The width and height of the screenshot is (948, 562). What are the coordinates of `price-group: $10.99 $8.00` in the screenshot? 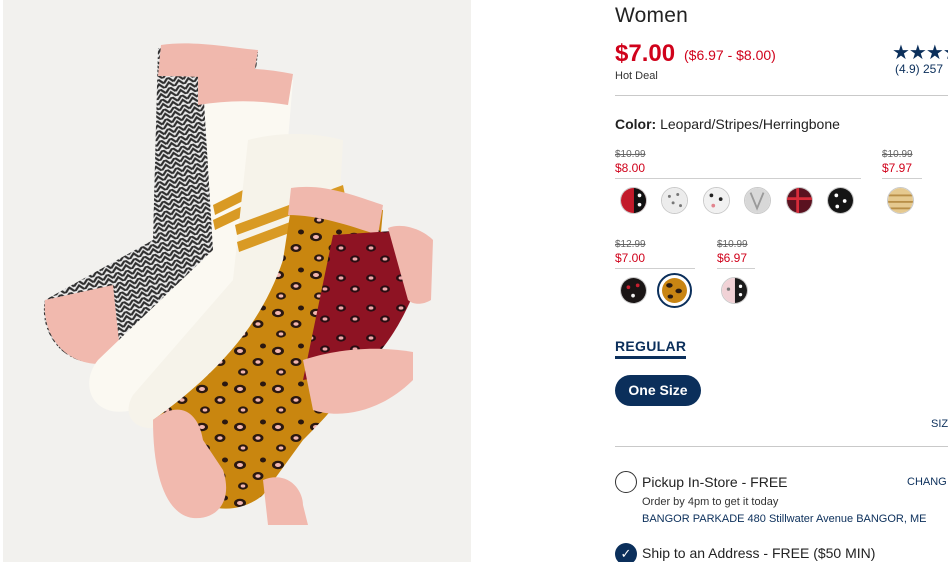 It's located at (738, 164).